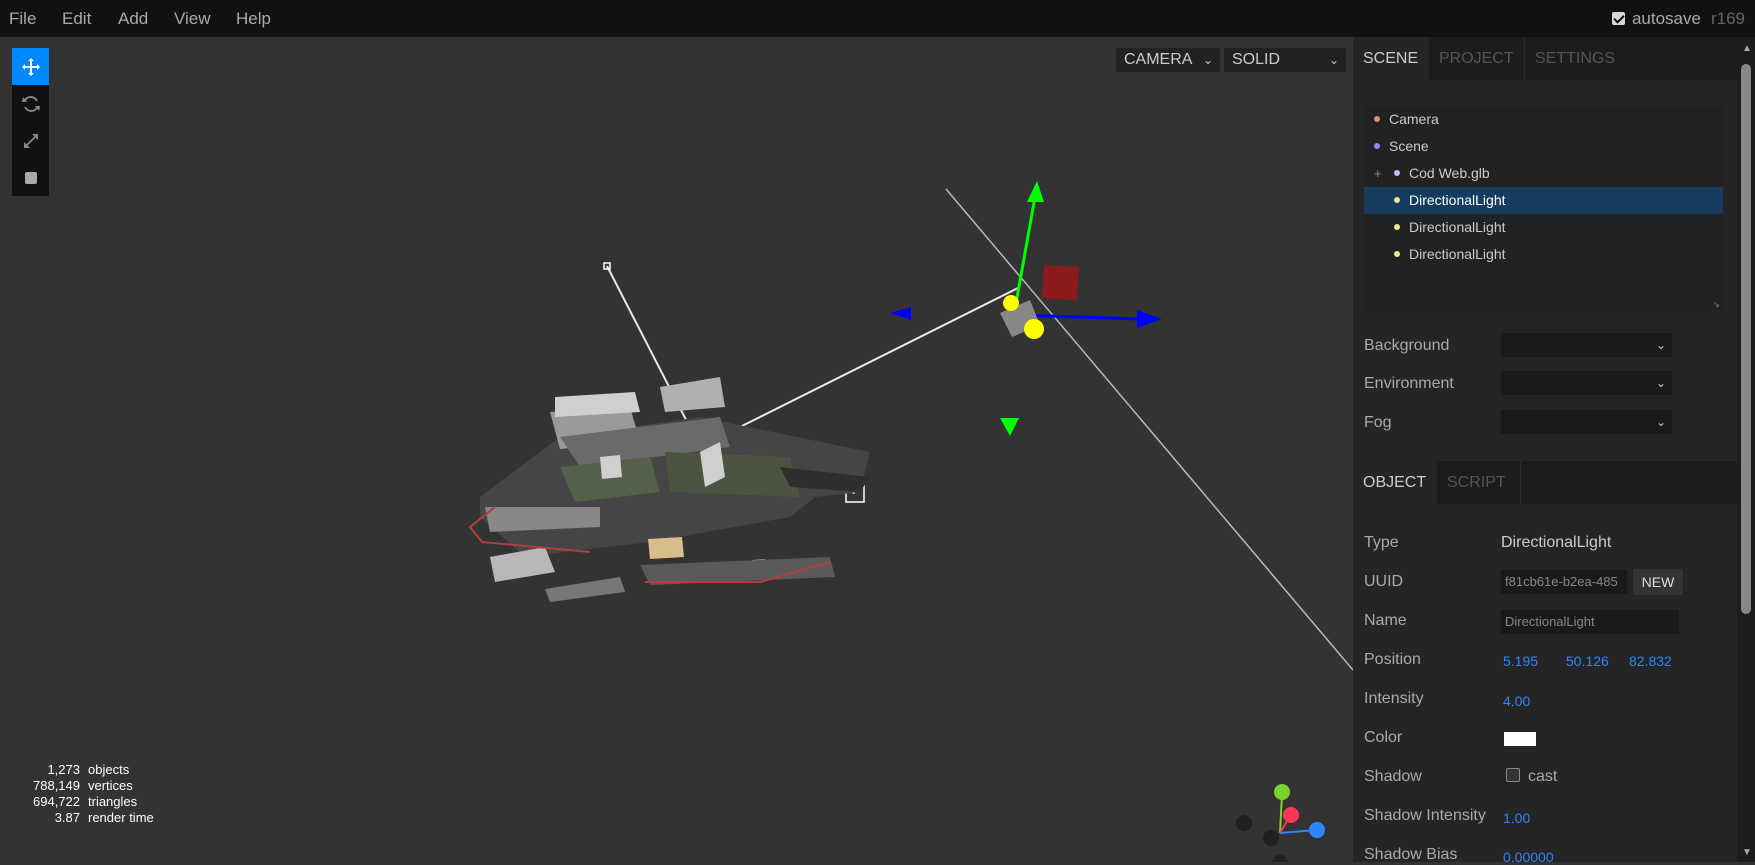 Image resolution: width=1755 pixels, height=865 pixels. What do you see at coordinates (192, 19) in the screenshot?
I see `menu-view: View` at bounding box center [192, 19].